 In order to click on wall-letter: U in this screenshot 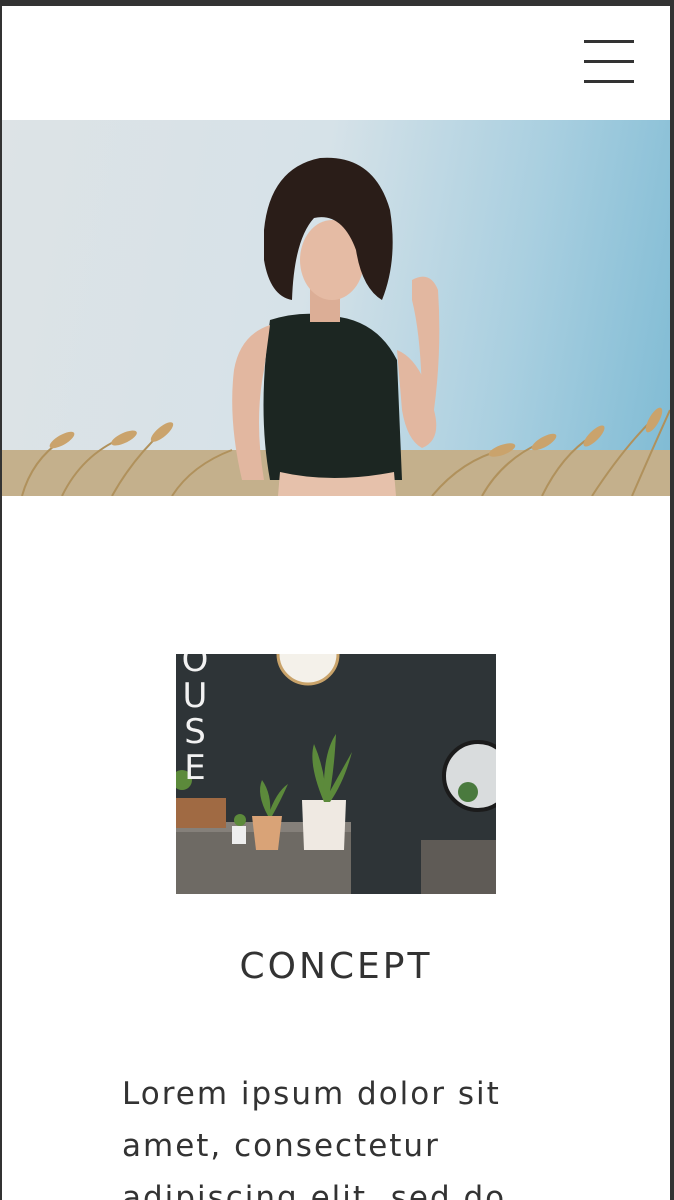, I will do `click(195, 696)`.